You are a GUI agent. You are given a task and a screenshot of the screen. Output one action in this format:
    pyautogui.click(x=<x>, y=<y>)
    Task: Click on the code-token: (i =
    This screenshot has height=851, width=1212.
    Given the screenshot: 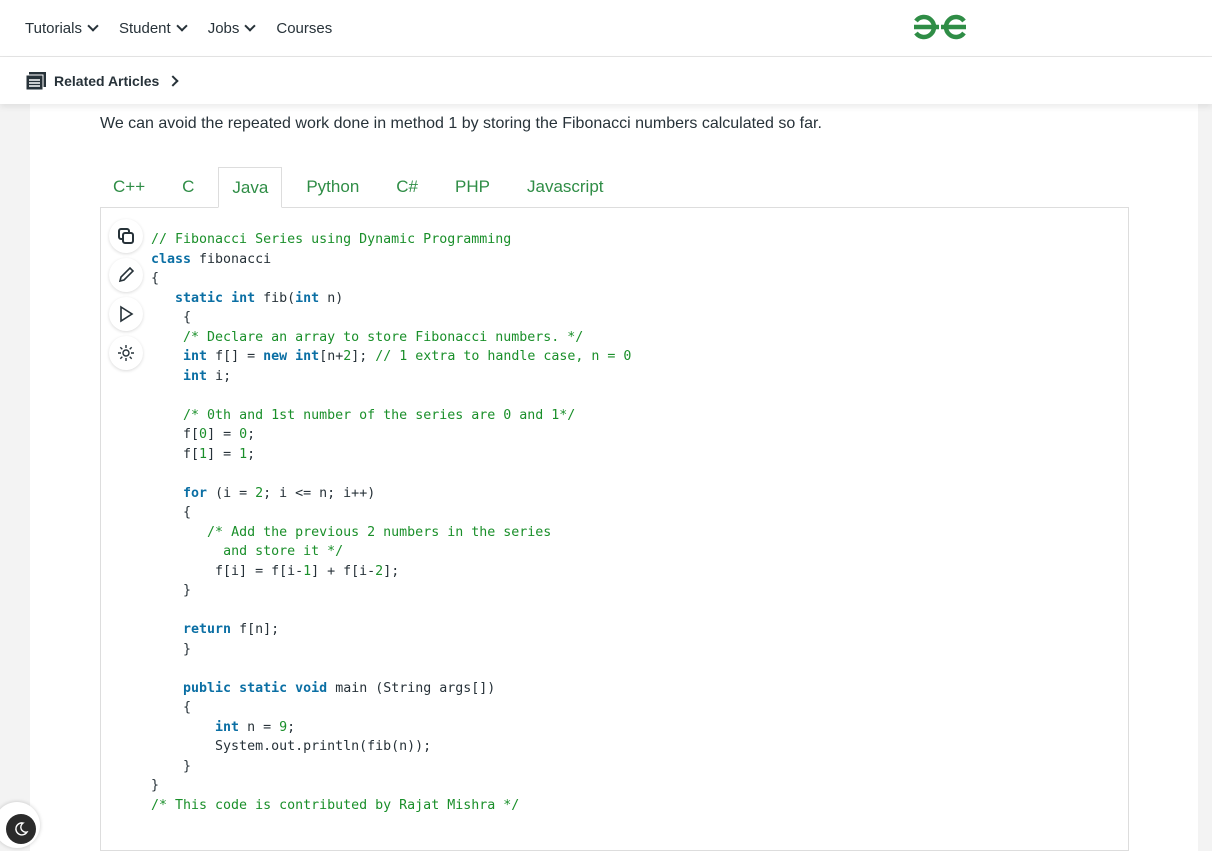 What is the action you would take?
    pyautogui.click(x=231, y=493)
    